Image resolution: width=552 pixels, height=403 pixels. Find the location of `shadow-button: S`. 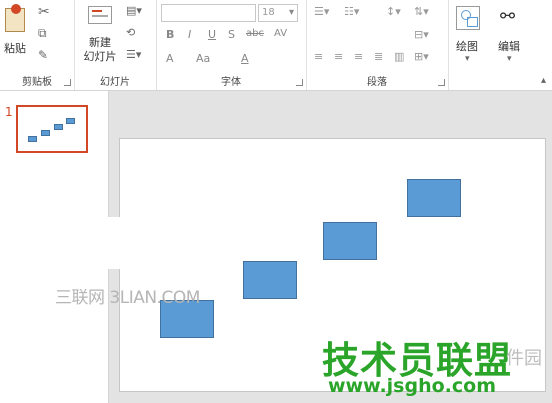

shadow-button: S is located at coordinates (231, 34).